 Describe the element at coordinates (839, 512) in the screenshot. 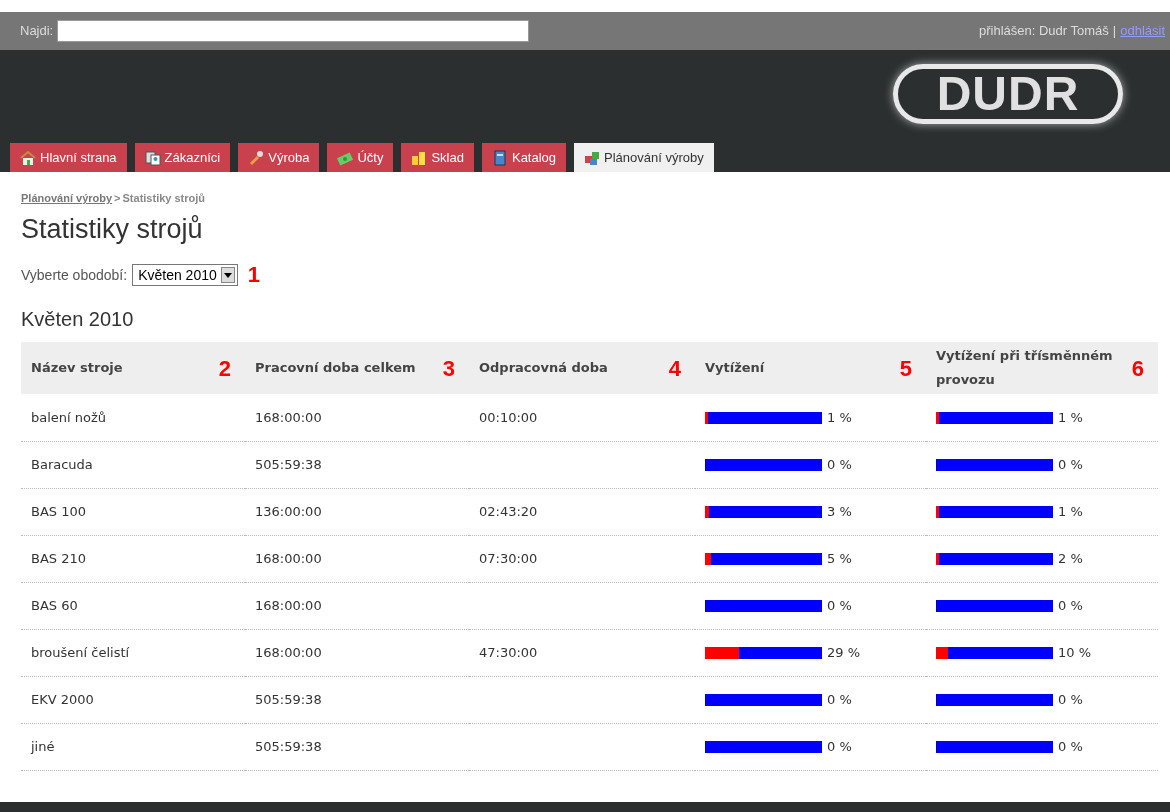

I see `usage-percent: 3 %` at that location.